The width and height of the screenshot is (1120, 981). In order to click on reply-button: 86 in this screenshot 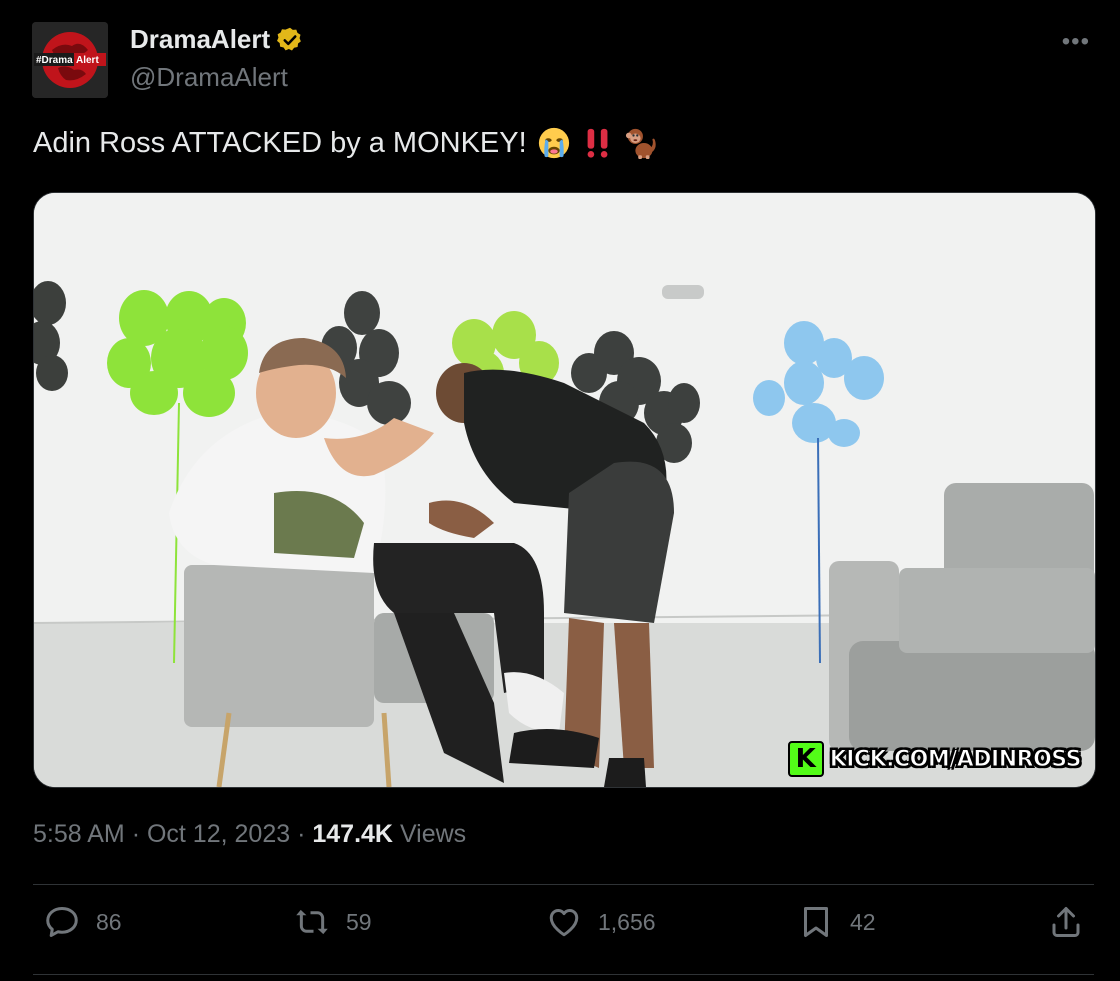, I will do `click(83, 922)`.